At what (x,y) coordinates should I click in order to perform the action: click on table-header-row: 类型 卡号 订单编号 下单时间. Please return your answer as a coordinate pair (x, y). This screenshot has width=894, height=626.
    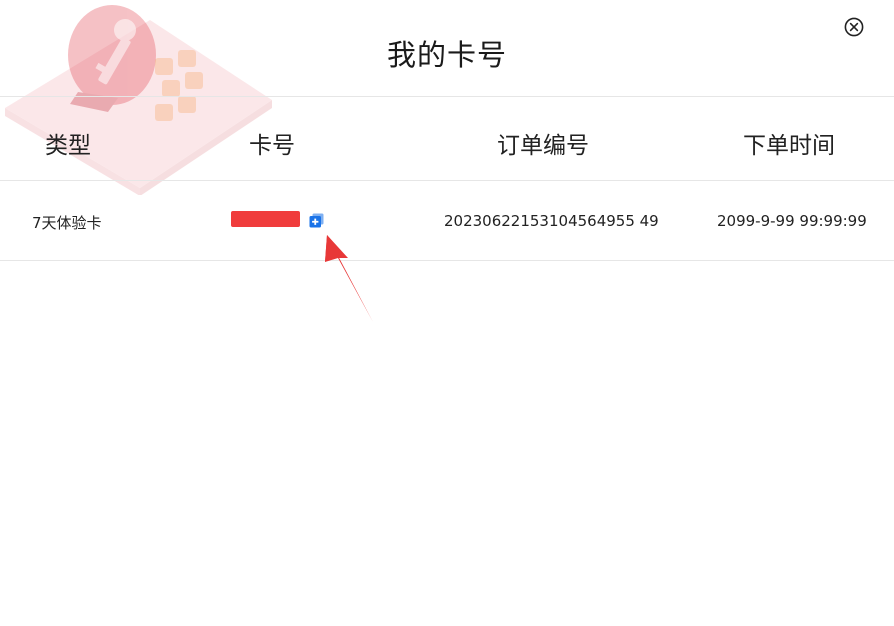
    Looking at the image, I should click on (447, 139).